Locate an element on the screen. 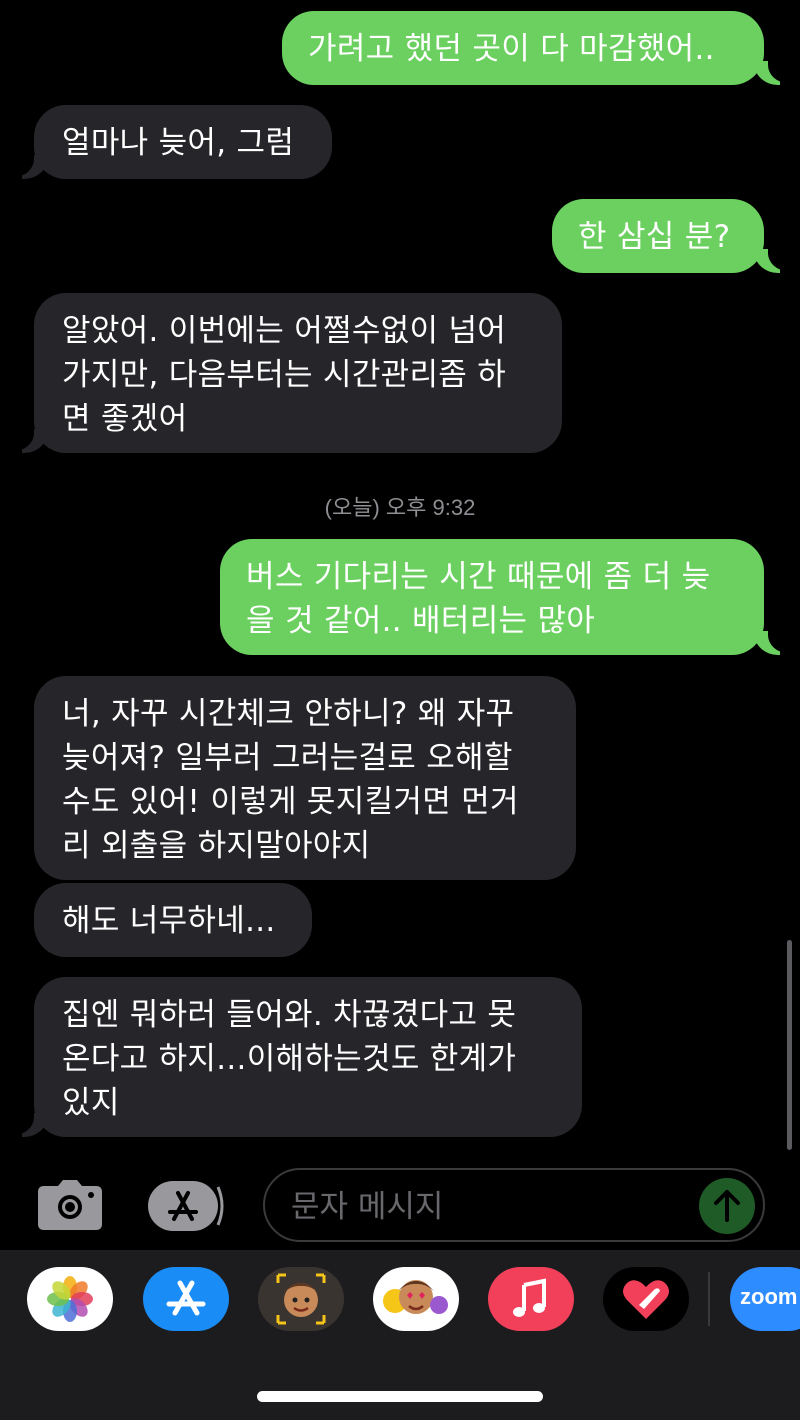  camera-button is located at coordinates (70, 1205).